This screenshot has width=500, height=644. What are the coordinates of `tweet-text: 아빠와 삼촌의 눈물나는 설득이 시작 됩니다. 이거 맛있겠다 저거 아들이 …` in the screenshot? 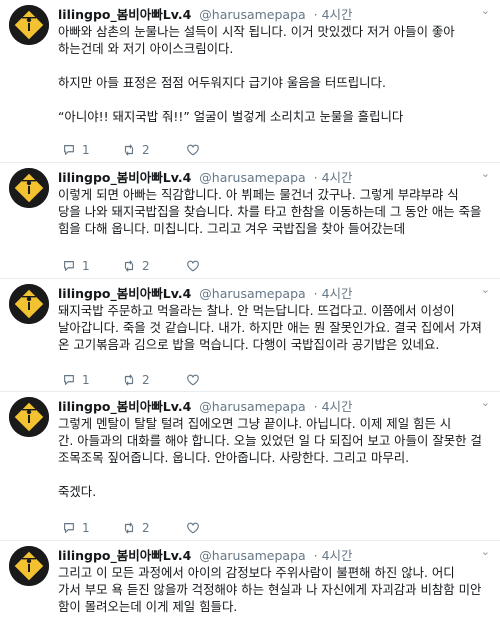 It's located at (256, 74).